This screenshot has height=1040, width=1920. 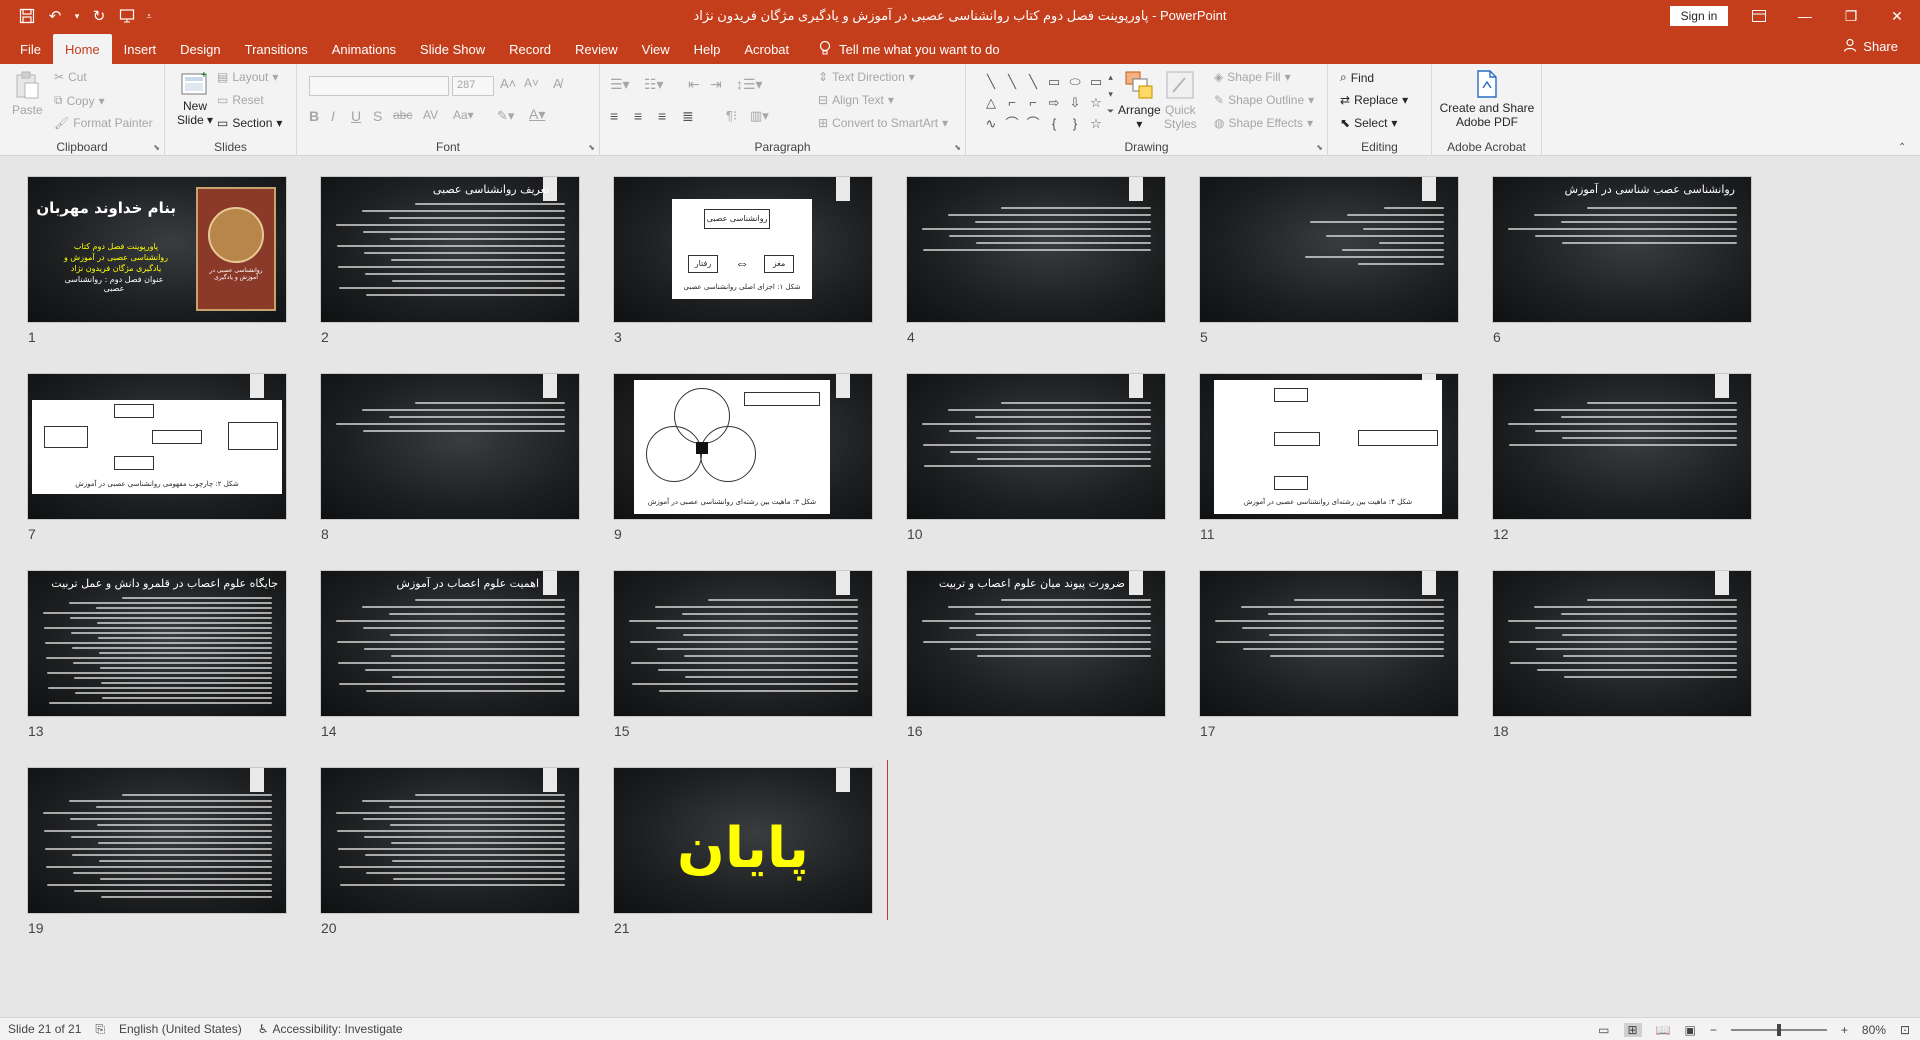 What do you see at coordinates (557, 83) in the screenshot?
I see `clear-formatting-icon: A̸` at bounding box center [557, 83].